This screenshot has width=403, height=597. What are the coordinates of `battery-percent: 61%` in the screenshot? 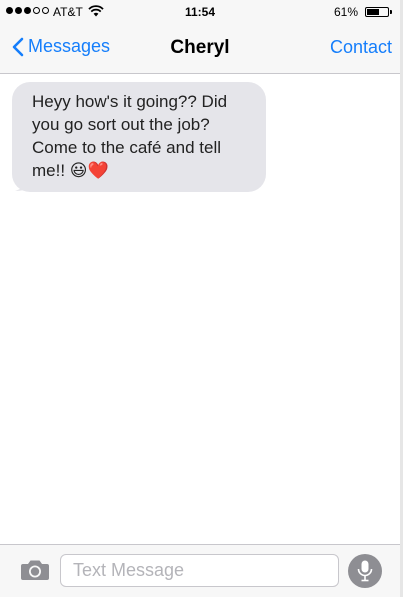 It's located at (345, 12).